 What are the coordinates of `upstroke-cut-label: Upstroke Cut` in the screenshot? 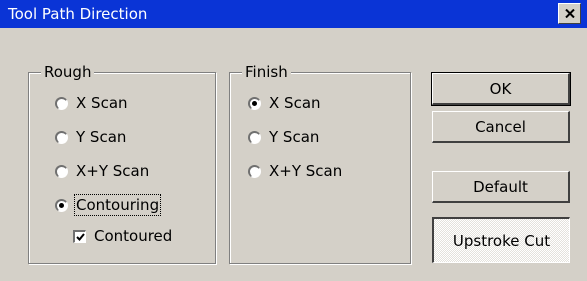 It's located at (501, 240).